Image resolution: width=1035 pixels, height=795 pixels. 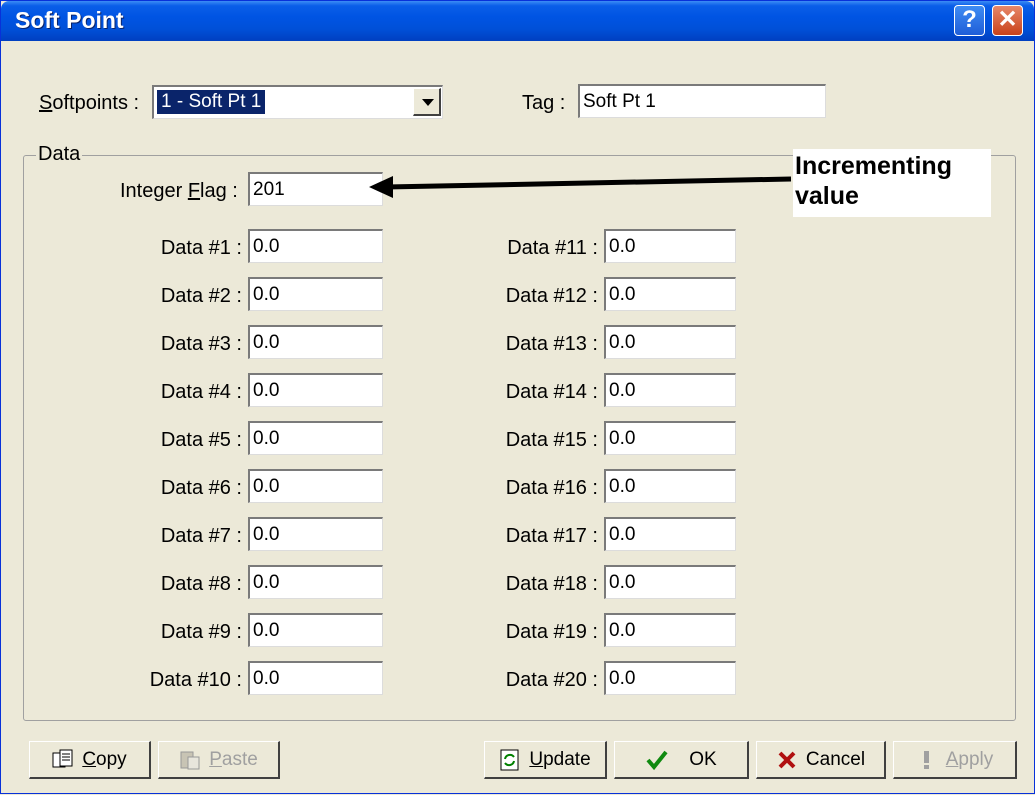 I want to click on integer-flag-label: Integer Flag :, so click(x=179, y=191).